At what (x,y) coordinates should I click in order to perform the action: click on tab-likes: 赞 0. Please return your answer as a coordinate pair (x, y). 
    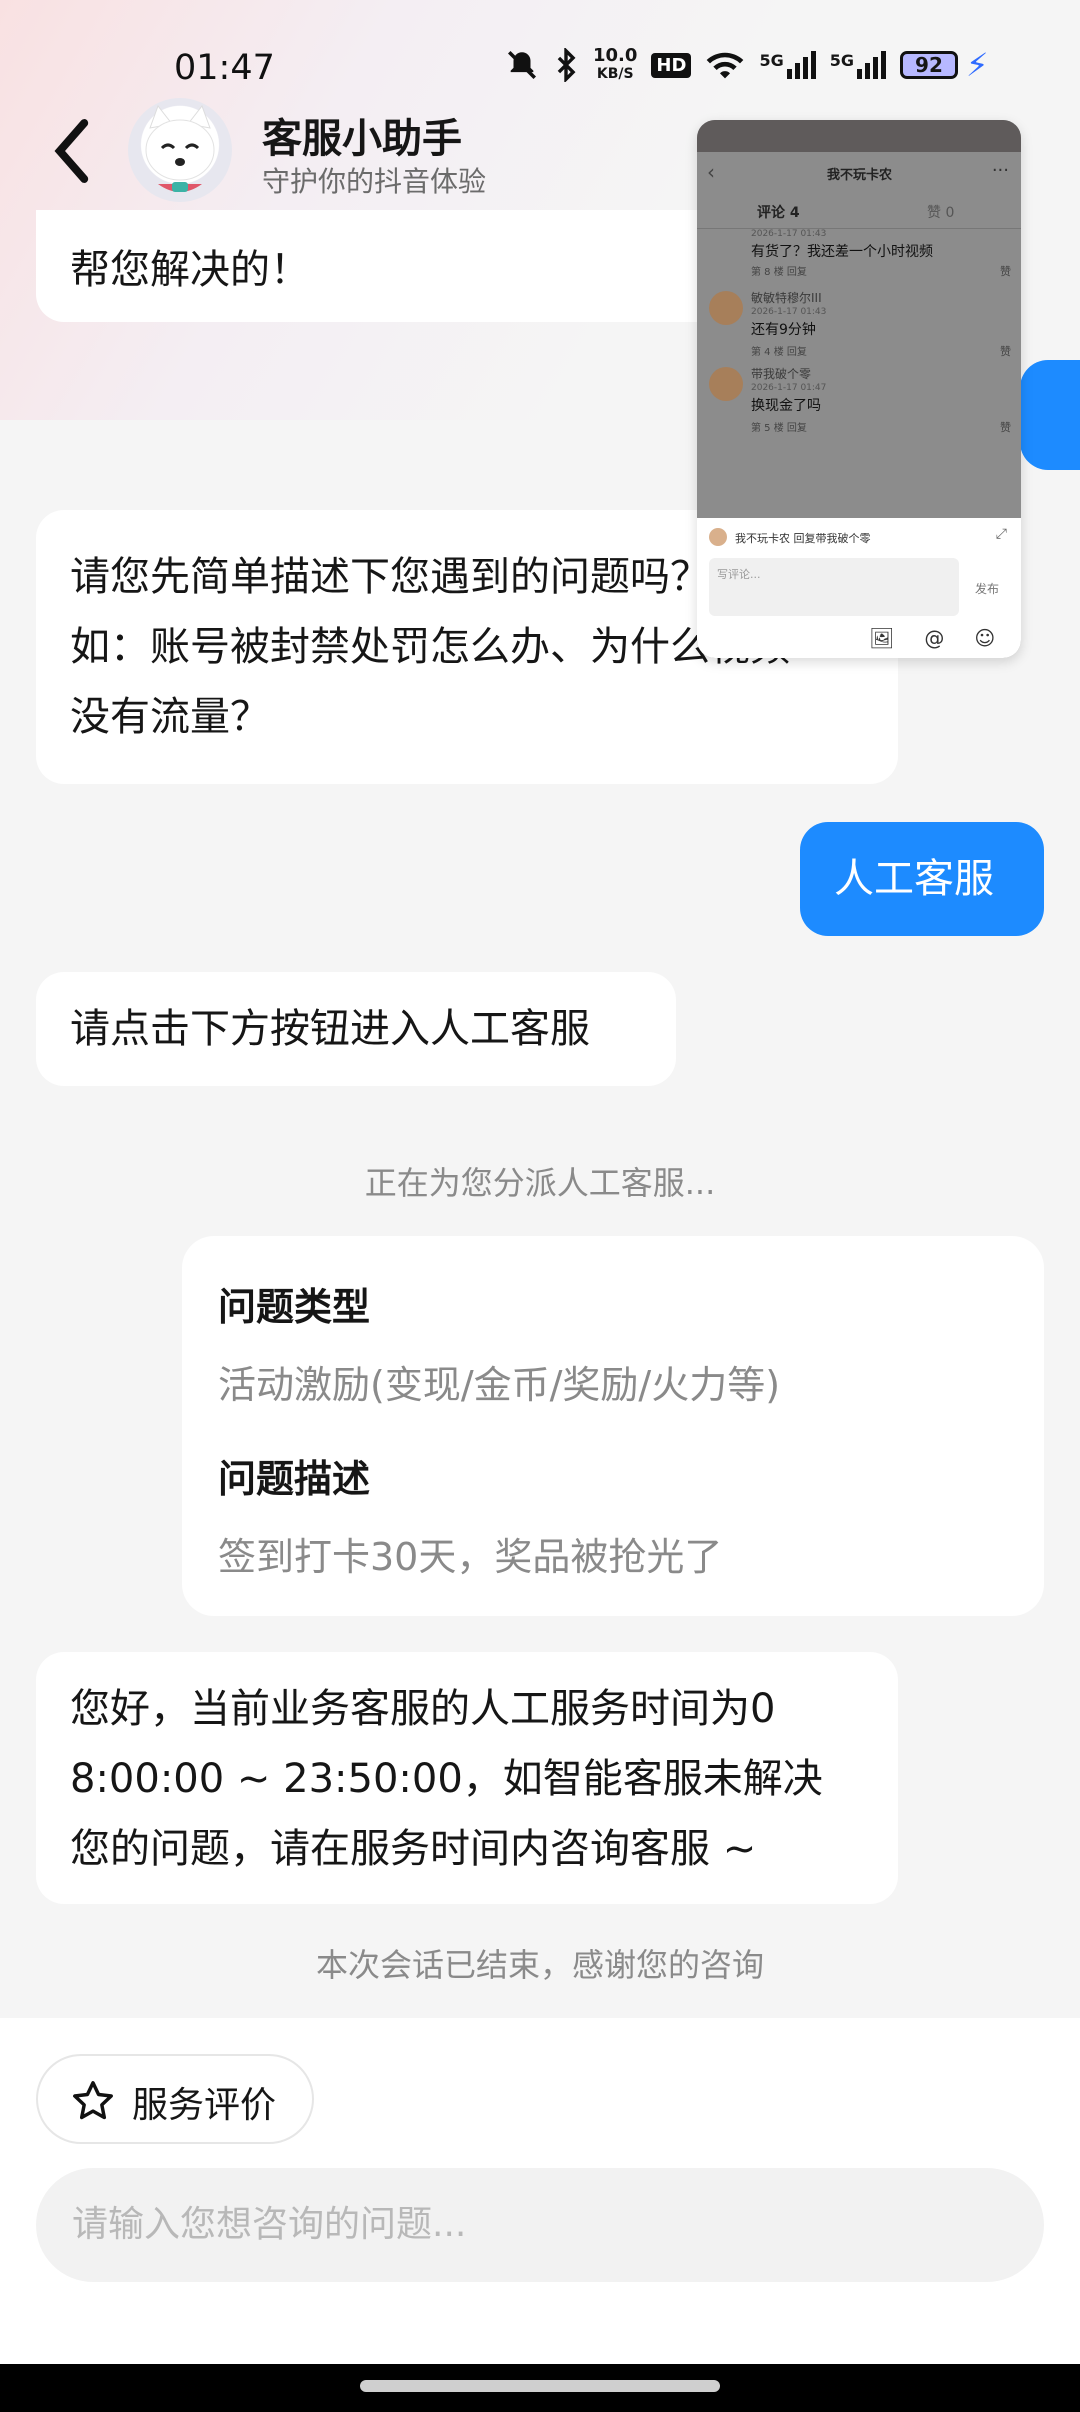
    Looking at the image, I should click on (940, 212).